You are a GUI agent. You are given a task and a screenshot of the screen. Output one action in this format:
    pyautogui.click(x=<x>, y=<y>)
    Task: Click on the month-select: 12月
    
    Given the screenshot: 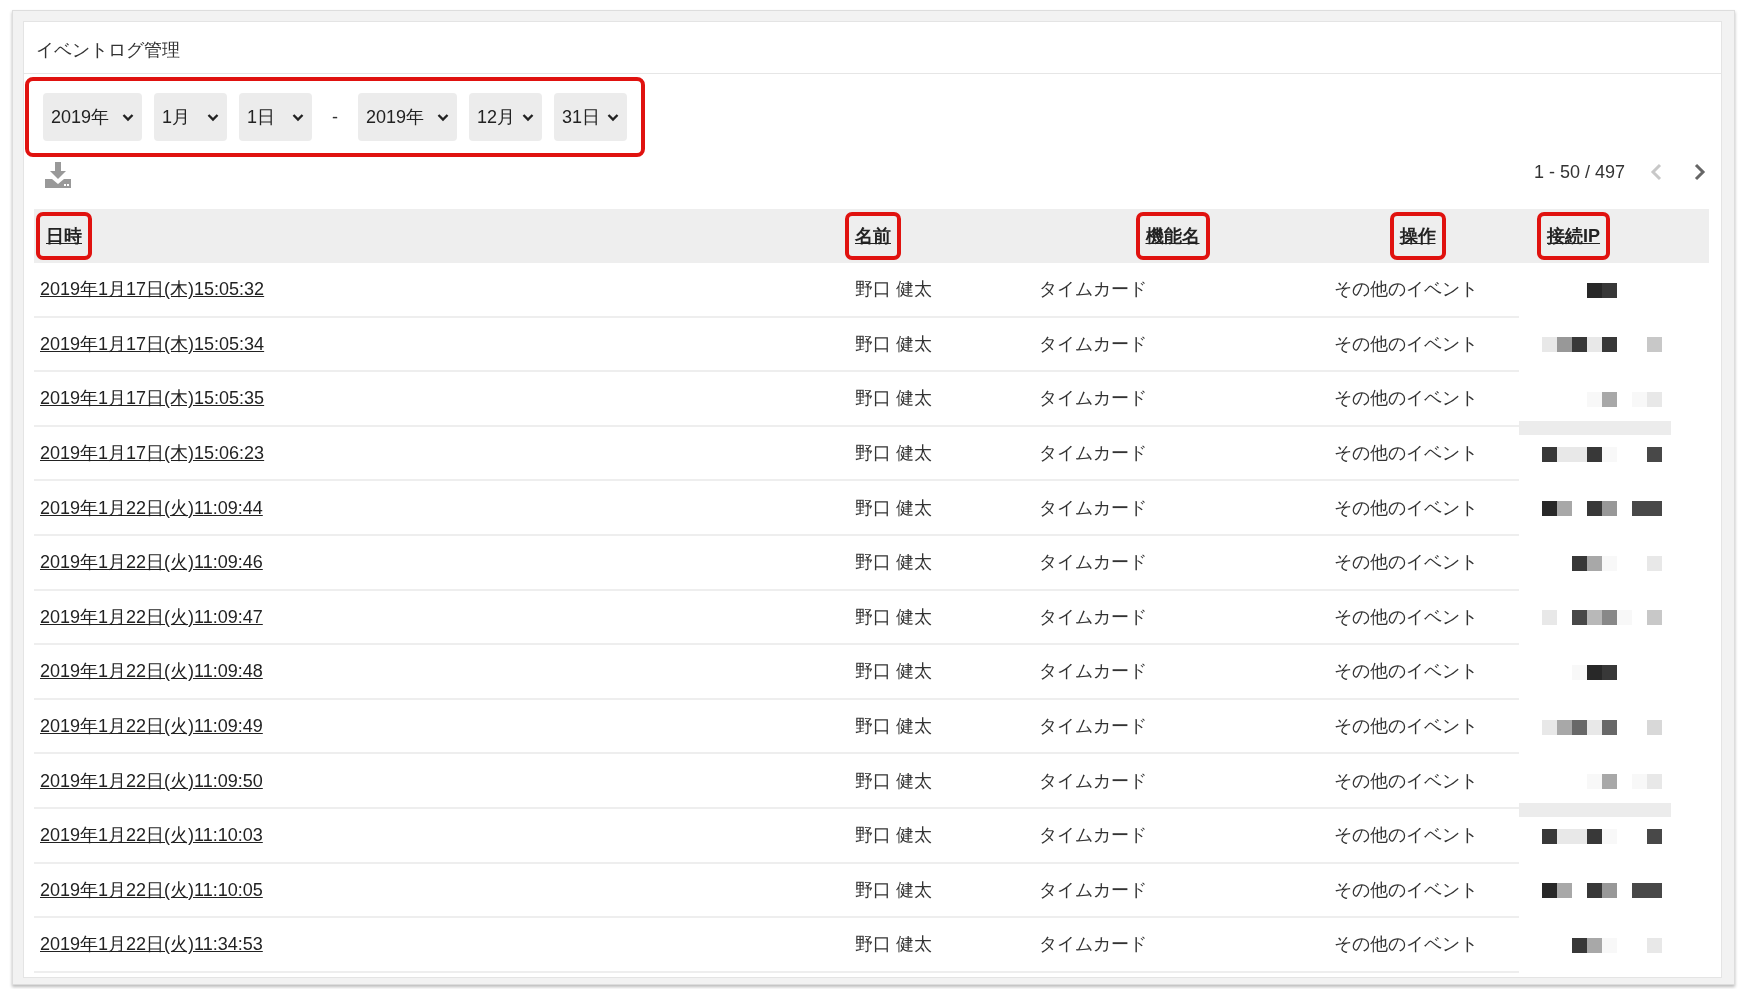 What is the action you would take?
    pyautogui.click(x=505, y=117)
    